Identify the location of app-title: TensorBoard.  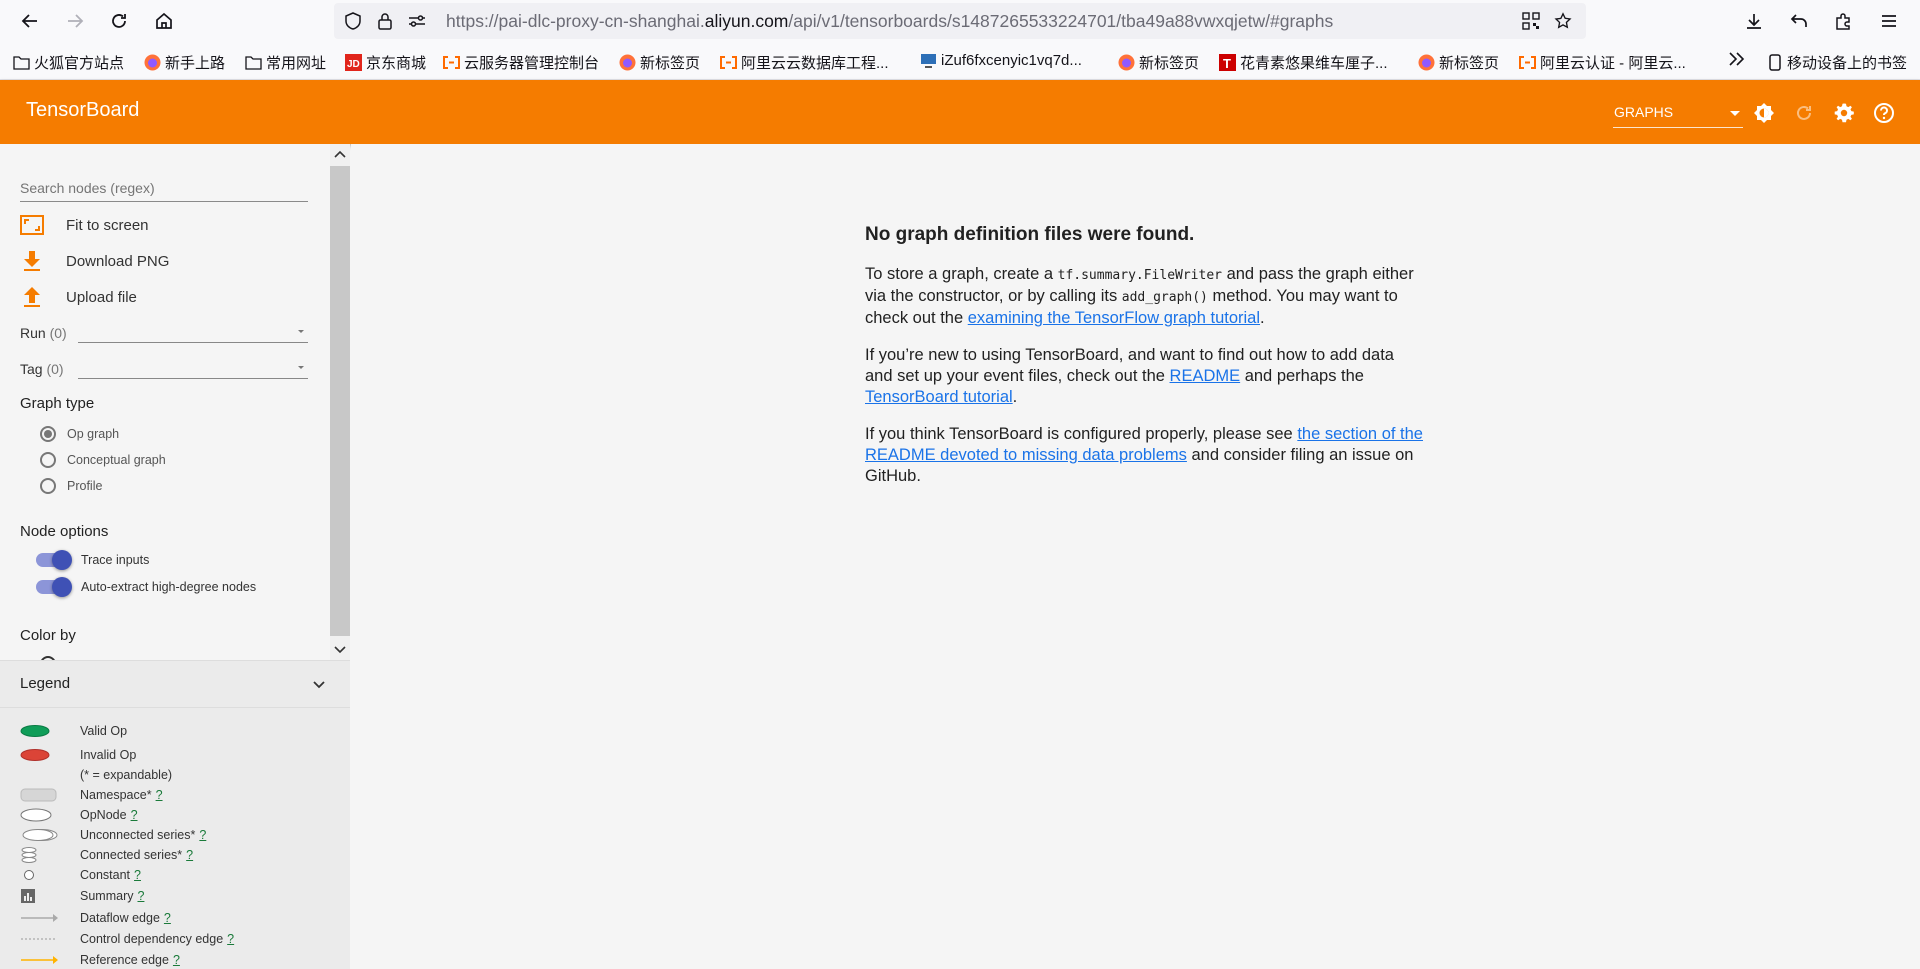
(83, 110).